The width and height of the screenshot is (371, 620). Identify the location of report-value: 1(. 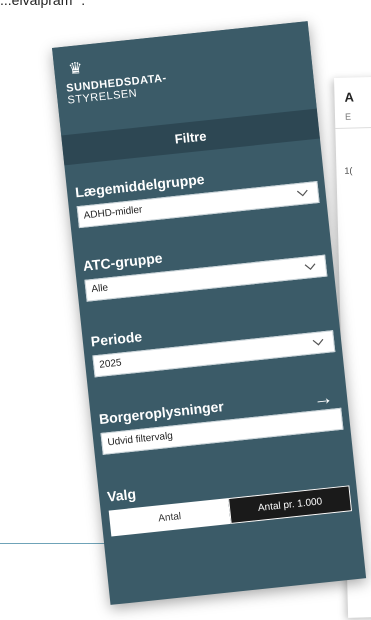
(348, 170).